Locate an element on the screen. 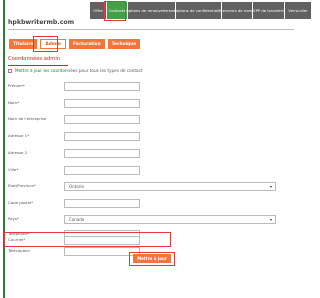  left-border is located at coordinates (4, 149).